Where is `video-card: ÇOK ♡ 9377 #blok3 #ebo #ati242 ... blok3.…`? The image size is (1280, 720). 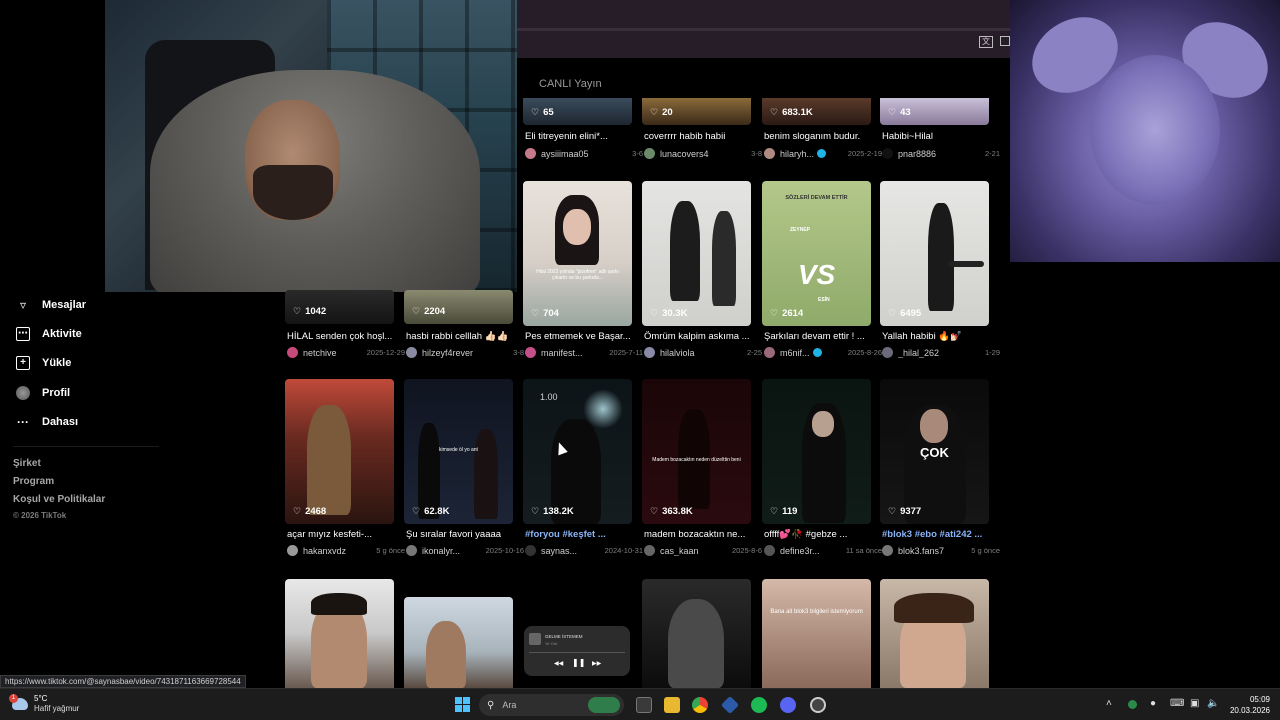
video-card: ÇOK ♡ 9377 #blok3 #ebo #ati242 ... blok3.… is located at coordinates (940, 467).